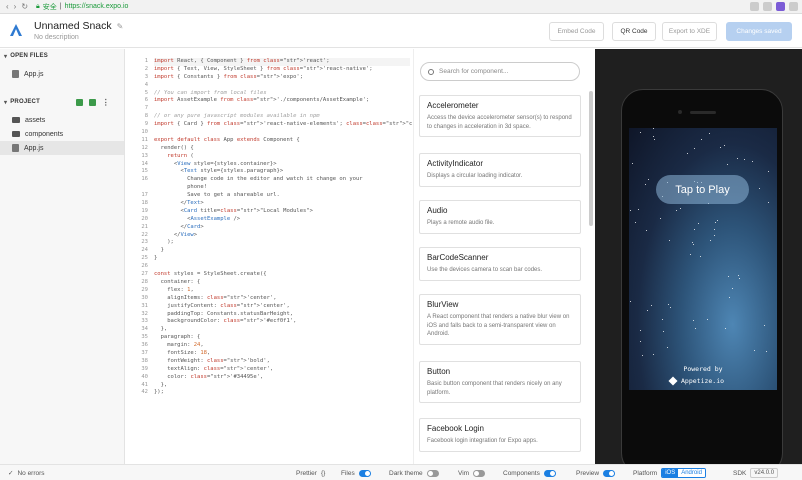 Image resolution: width=802 pixels, height=480 pixels. Describe the element at coordinates (79, 102) in the screenshot. I see `new-file-icon` at that location.